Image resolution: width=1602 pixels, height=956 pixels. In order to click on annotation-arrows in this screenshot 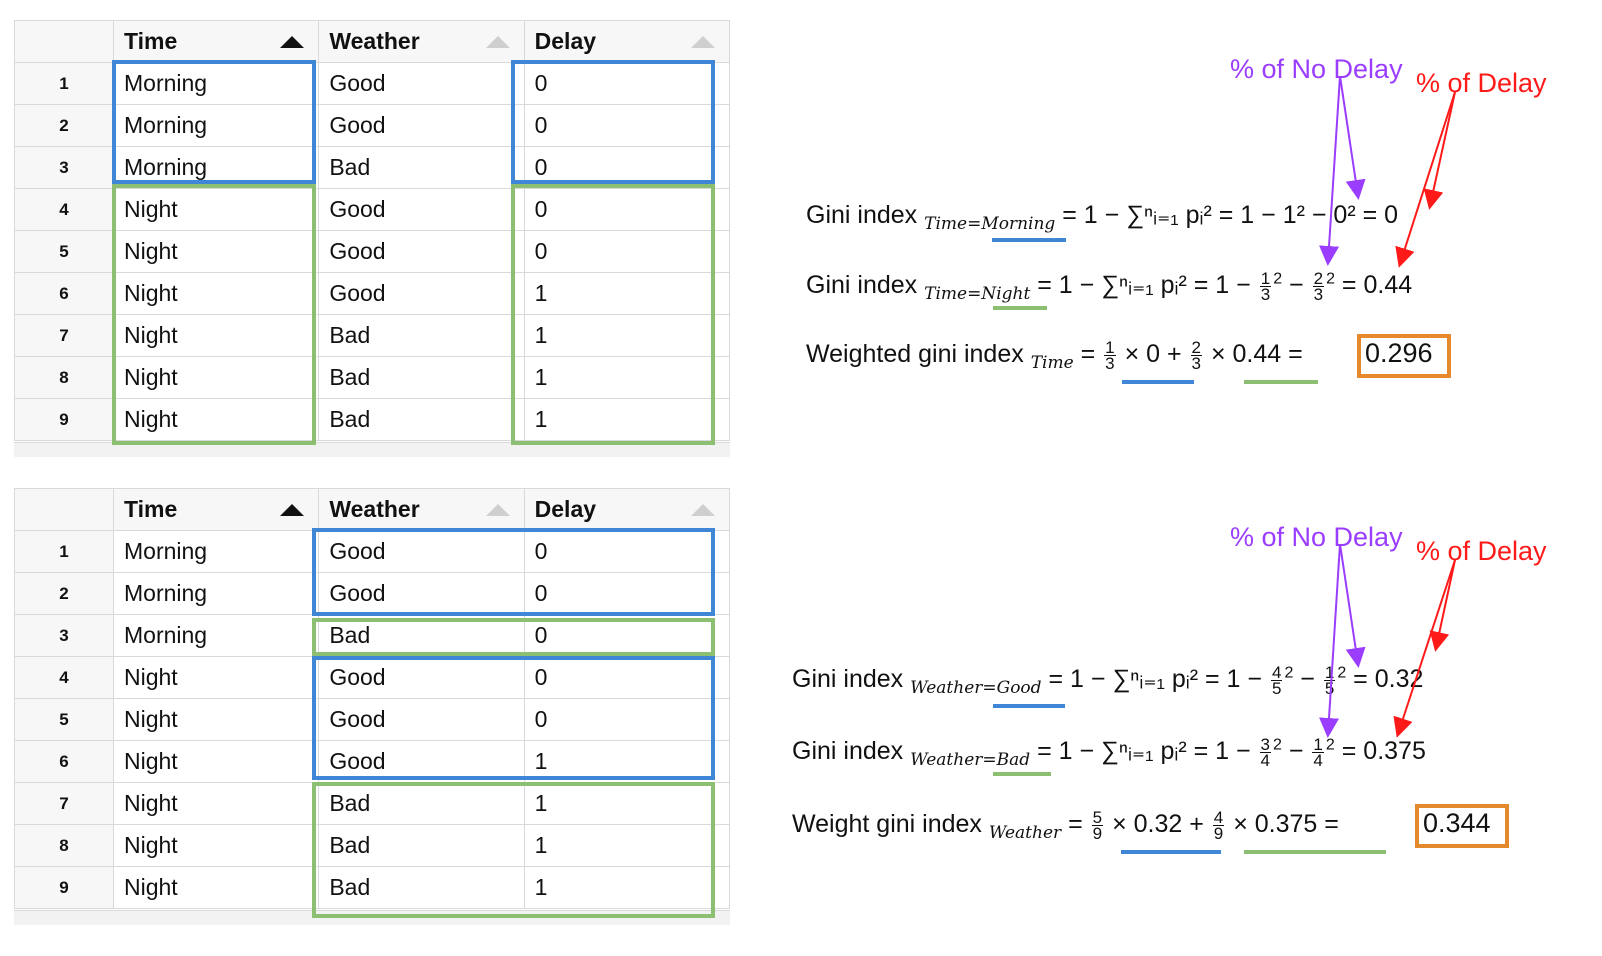, I will do `click(1387, 406)`.